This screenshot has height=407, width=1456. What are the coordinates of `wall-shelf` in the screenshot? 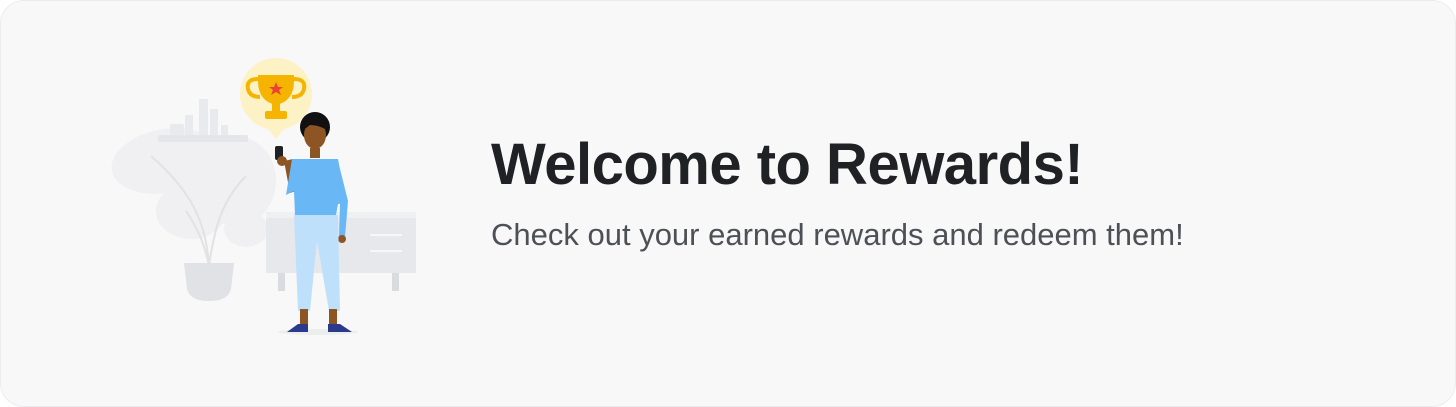 It's located at (203, 120).